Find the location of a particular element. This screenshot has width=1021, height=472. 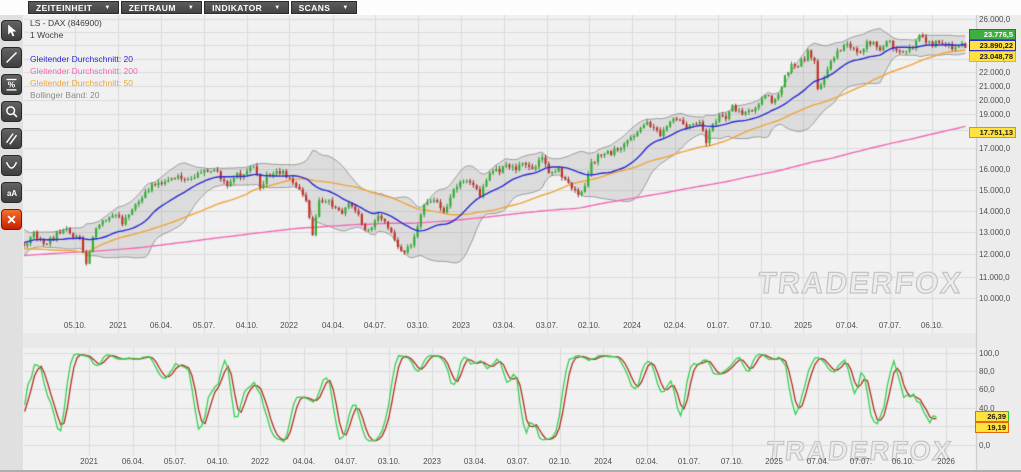

timeframe-label: 1 Woche is located at coordinates (47, 35).